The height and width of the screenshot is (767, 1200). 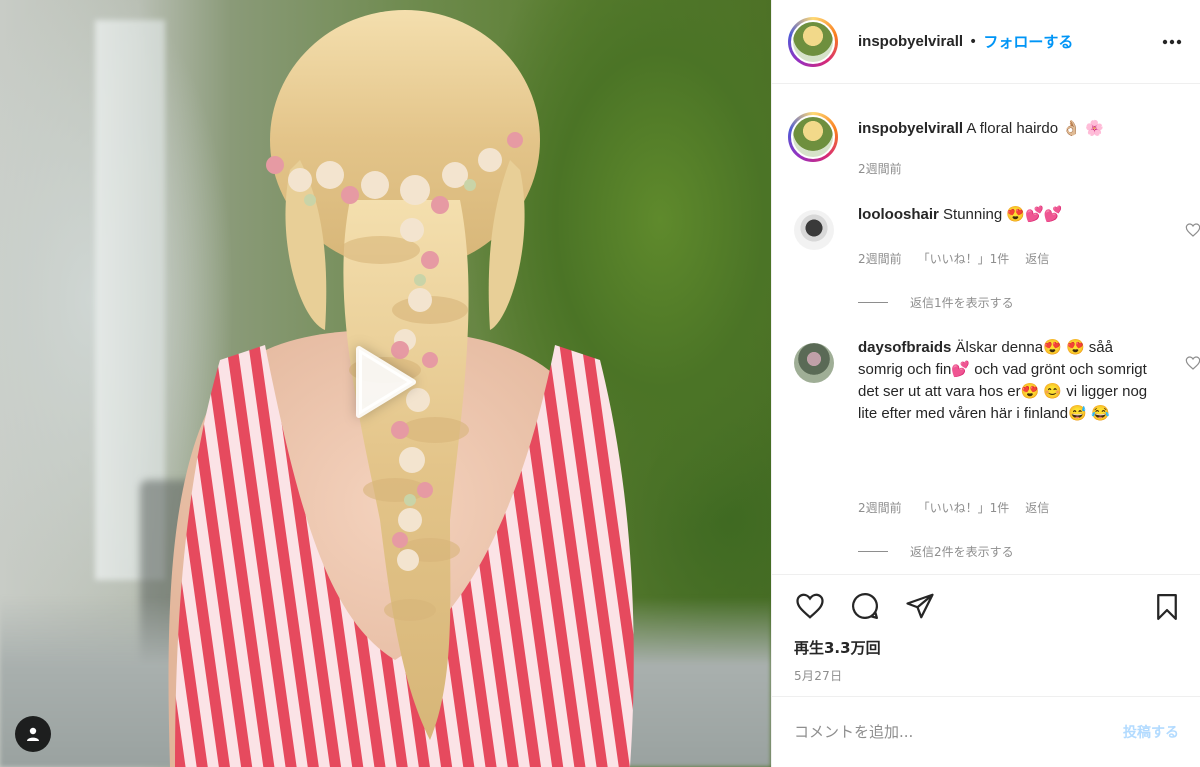 I want to click on action-bar, so click(x=987, y=606).